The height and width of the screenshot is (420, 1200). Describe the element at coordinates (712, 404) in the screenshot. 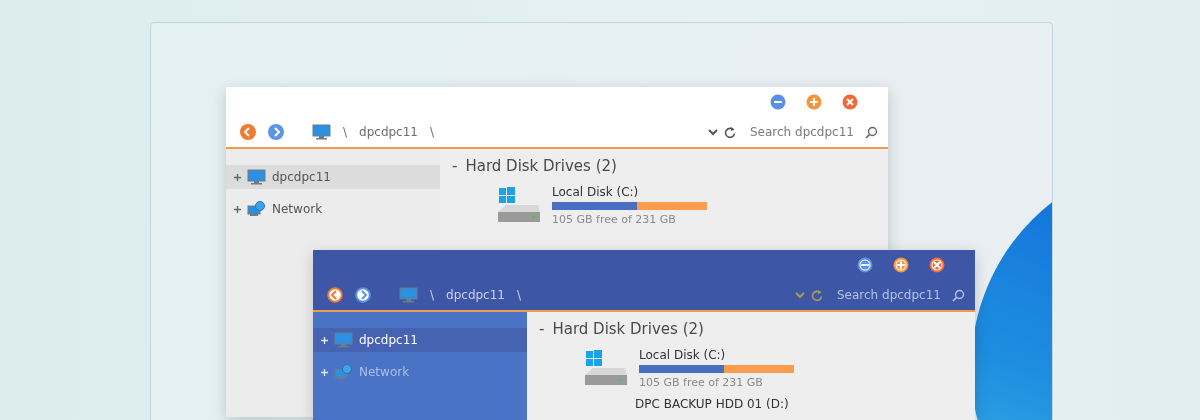

I see `drive-name: DPC BACKUP HDD 01 (D:)` at that location.